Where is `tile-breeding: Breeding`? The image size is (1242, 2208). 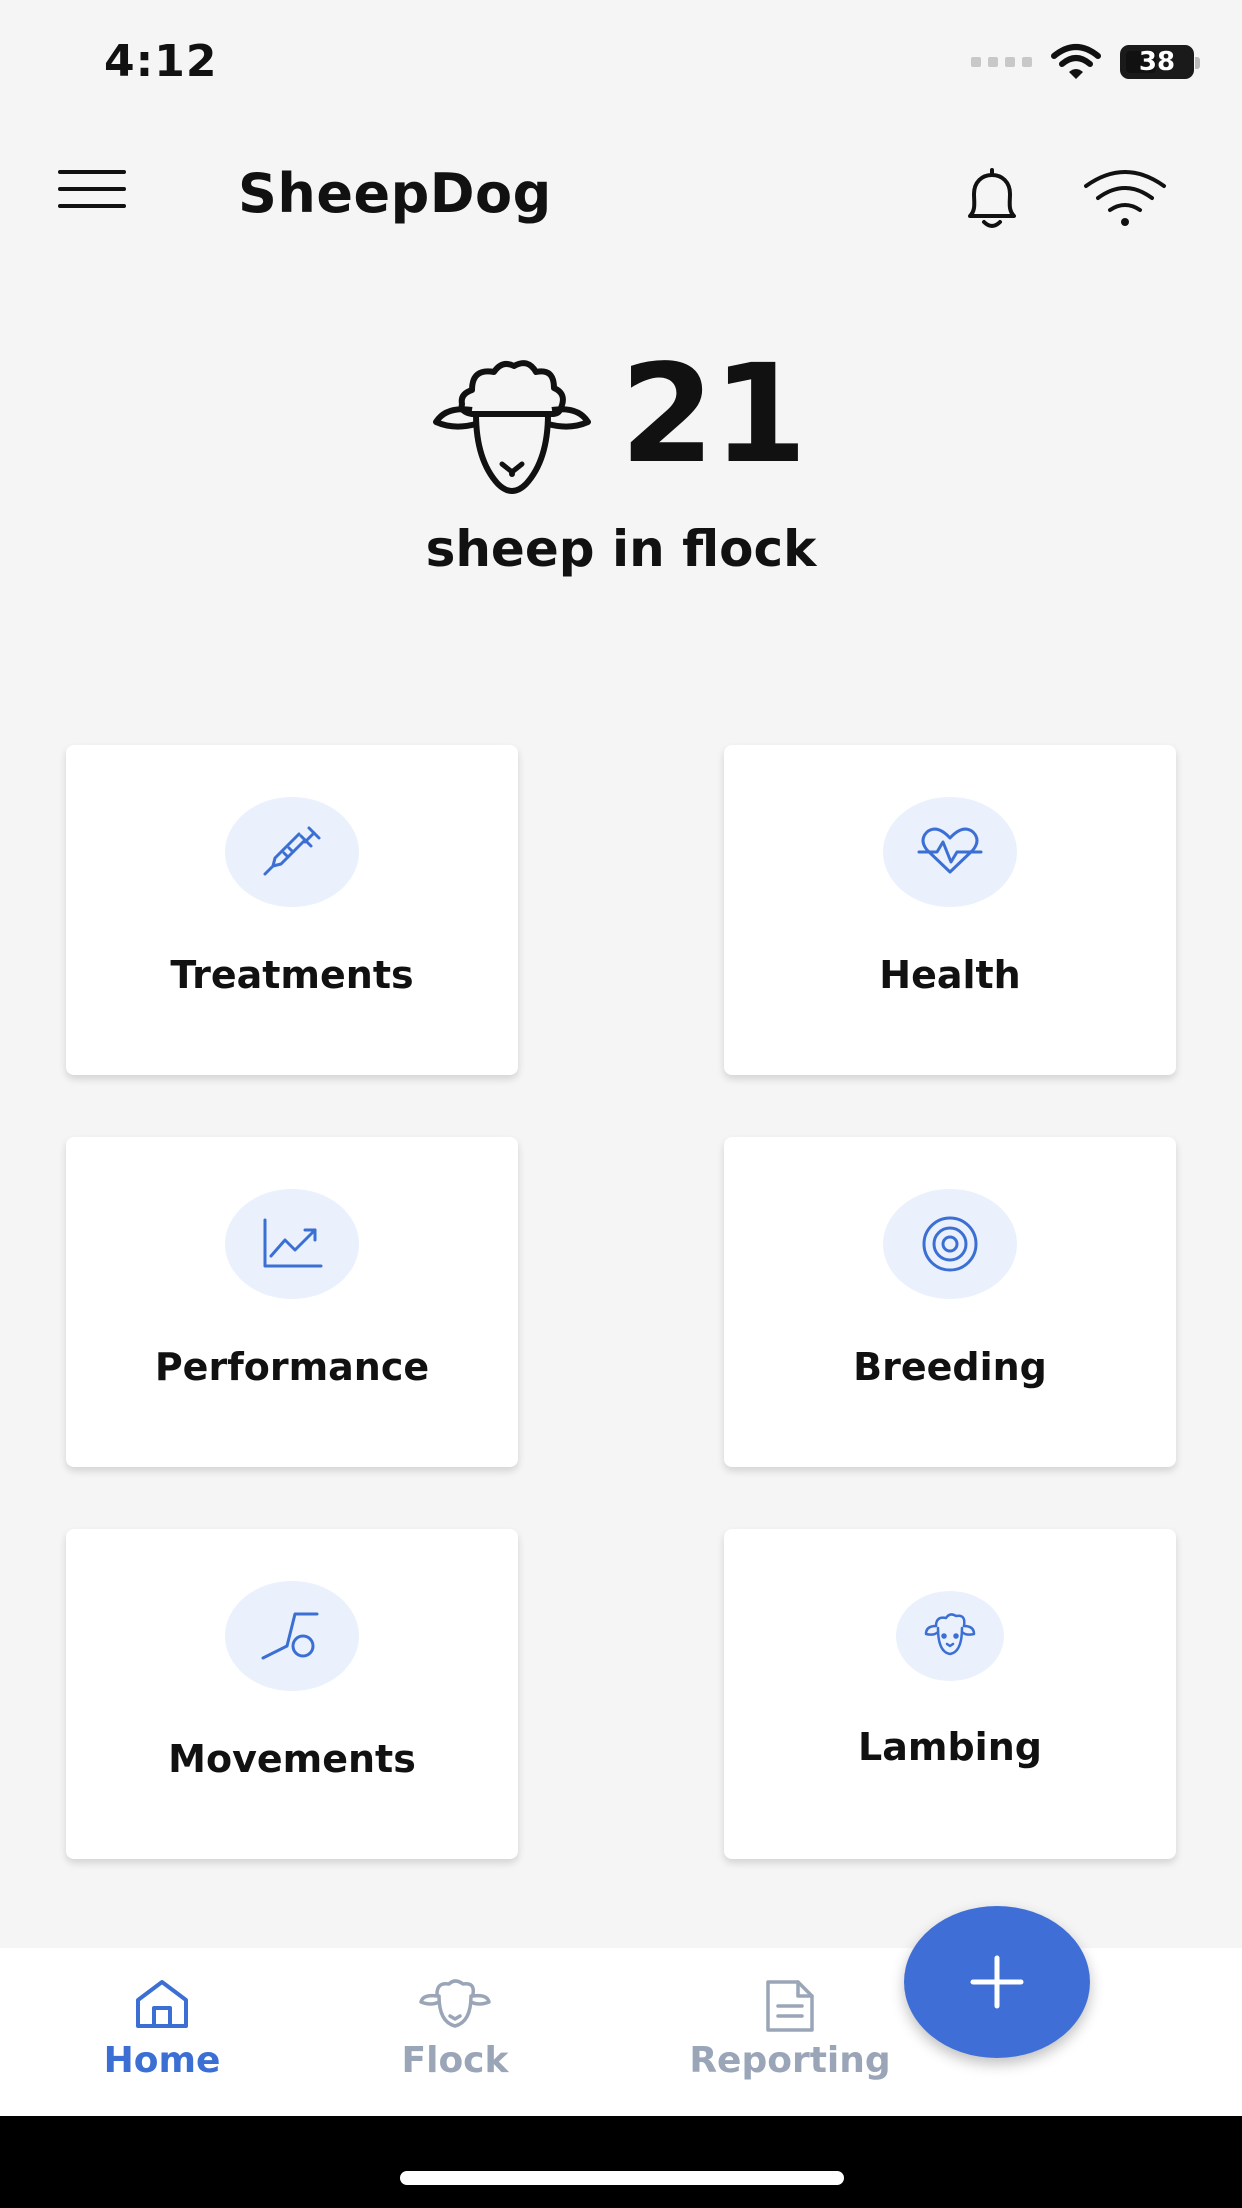
tile-breeding: Breeding is located at coordinates (950, 1302).